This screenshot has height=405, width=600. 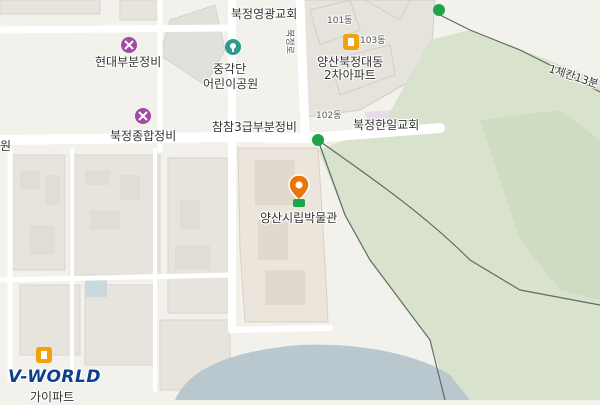 I want to click on label-repair-1: 현대부분정비, so click(x=128, y=62).